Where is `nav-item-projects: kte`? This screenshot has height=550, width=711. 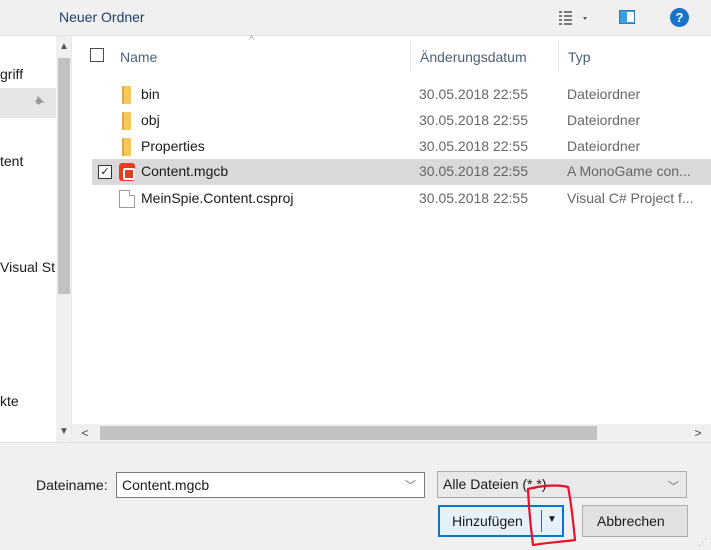 nav-item-projects: kte is located at coordinates (28, 401).